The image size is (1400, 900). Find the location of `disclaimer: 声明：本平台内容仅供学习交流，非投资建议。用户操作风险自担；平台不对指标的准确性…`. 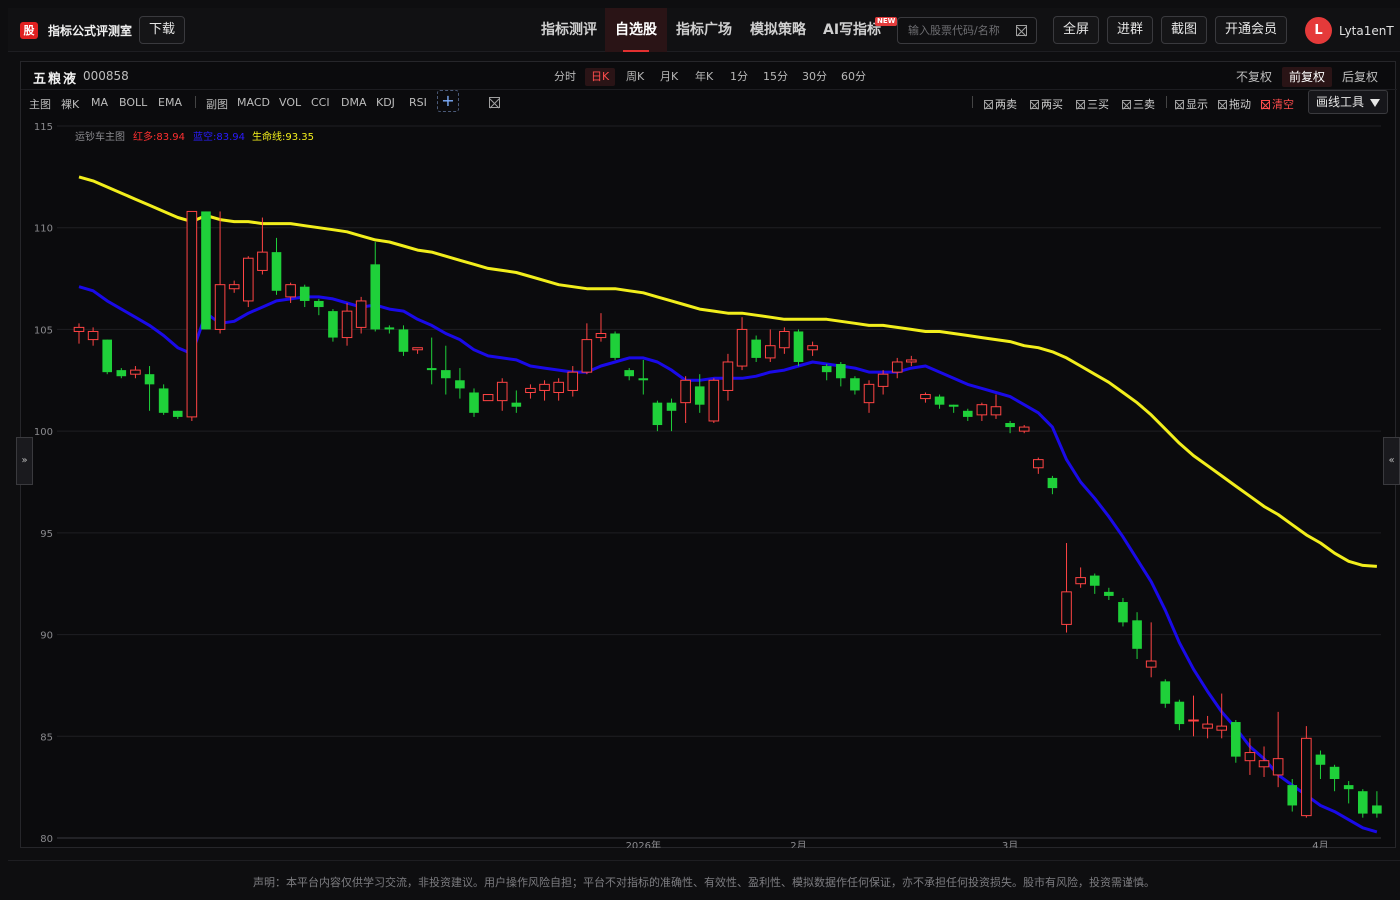

disclaimer: 声明：本平台内容仅供学习交流，非投资建议。用户操作风险自担；平台不对指标的准确性… is located at coordinates (704, 880).